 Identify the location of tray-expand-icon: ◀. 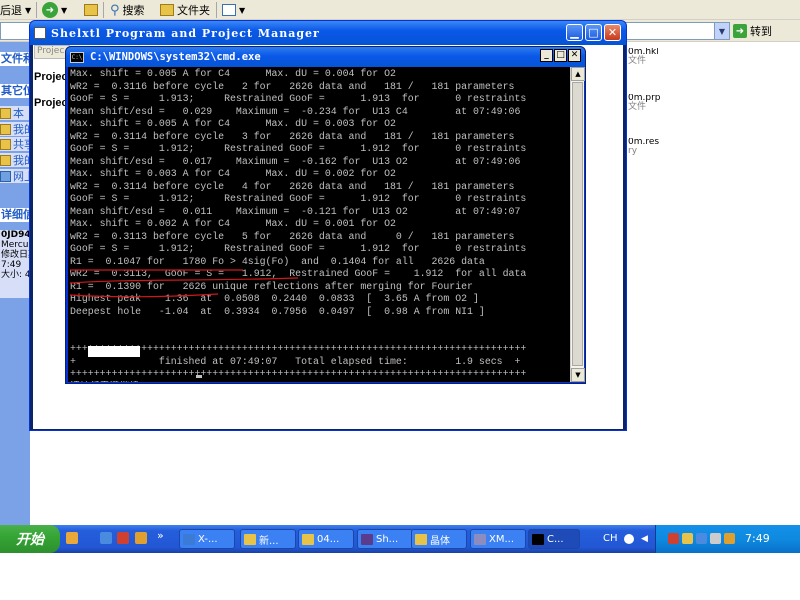
(644, 539).